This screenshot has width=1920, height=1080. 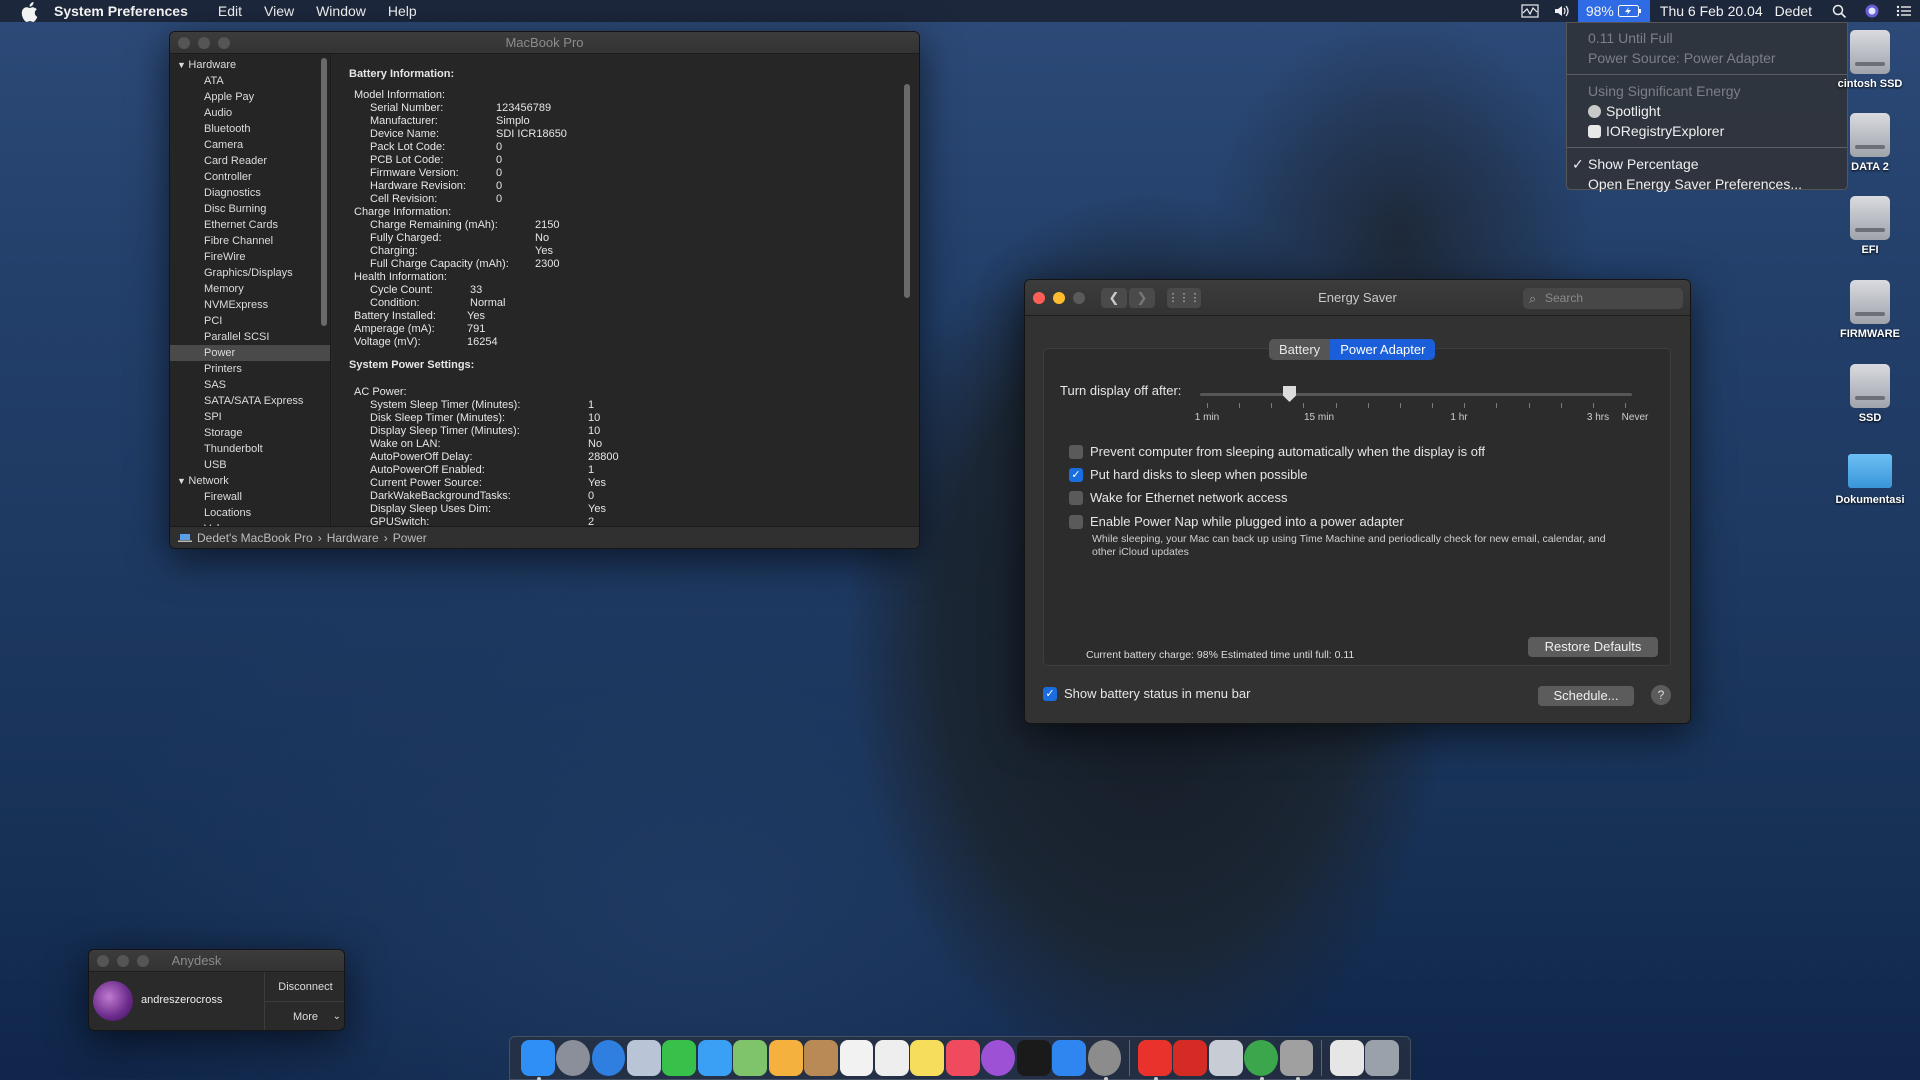 What do you see at coordinates (1793, 11) in the screenshot?
I see `user-menu: Dedet` at bounding box center [1793, 11].